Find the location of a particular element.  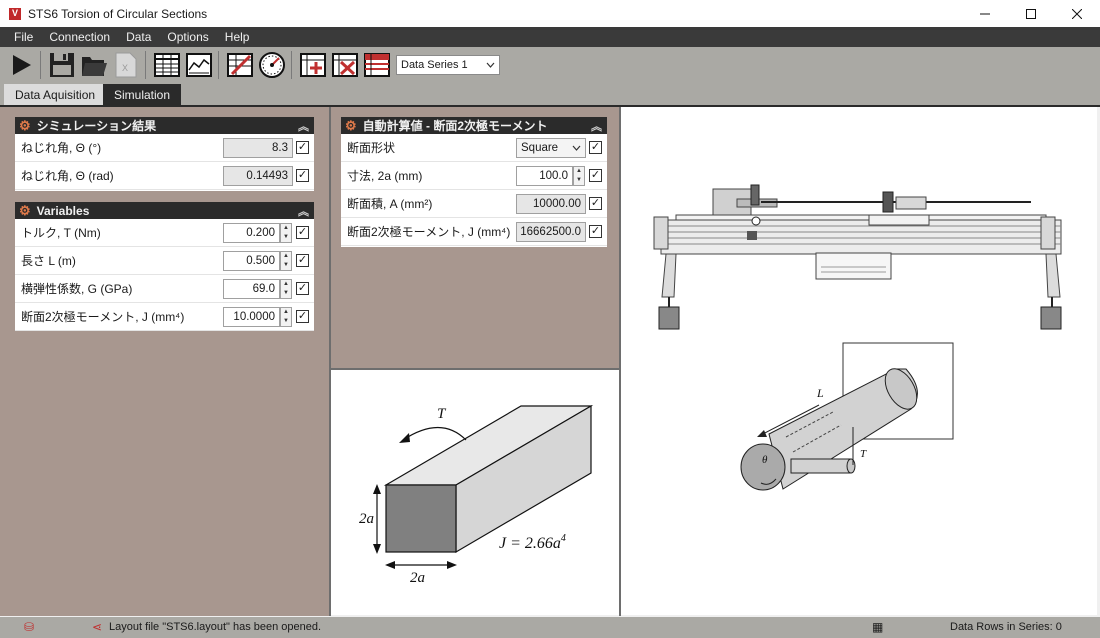

save-icon is located at coordinates (62, 65).